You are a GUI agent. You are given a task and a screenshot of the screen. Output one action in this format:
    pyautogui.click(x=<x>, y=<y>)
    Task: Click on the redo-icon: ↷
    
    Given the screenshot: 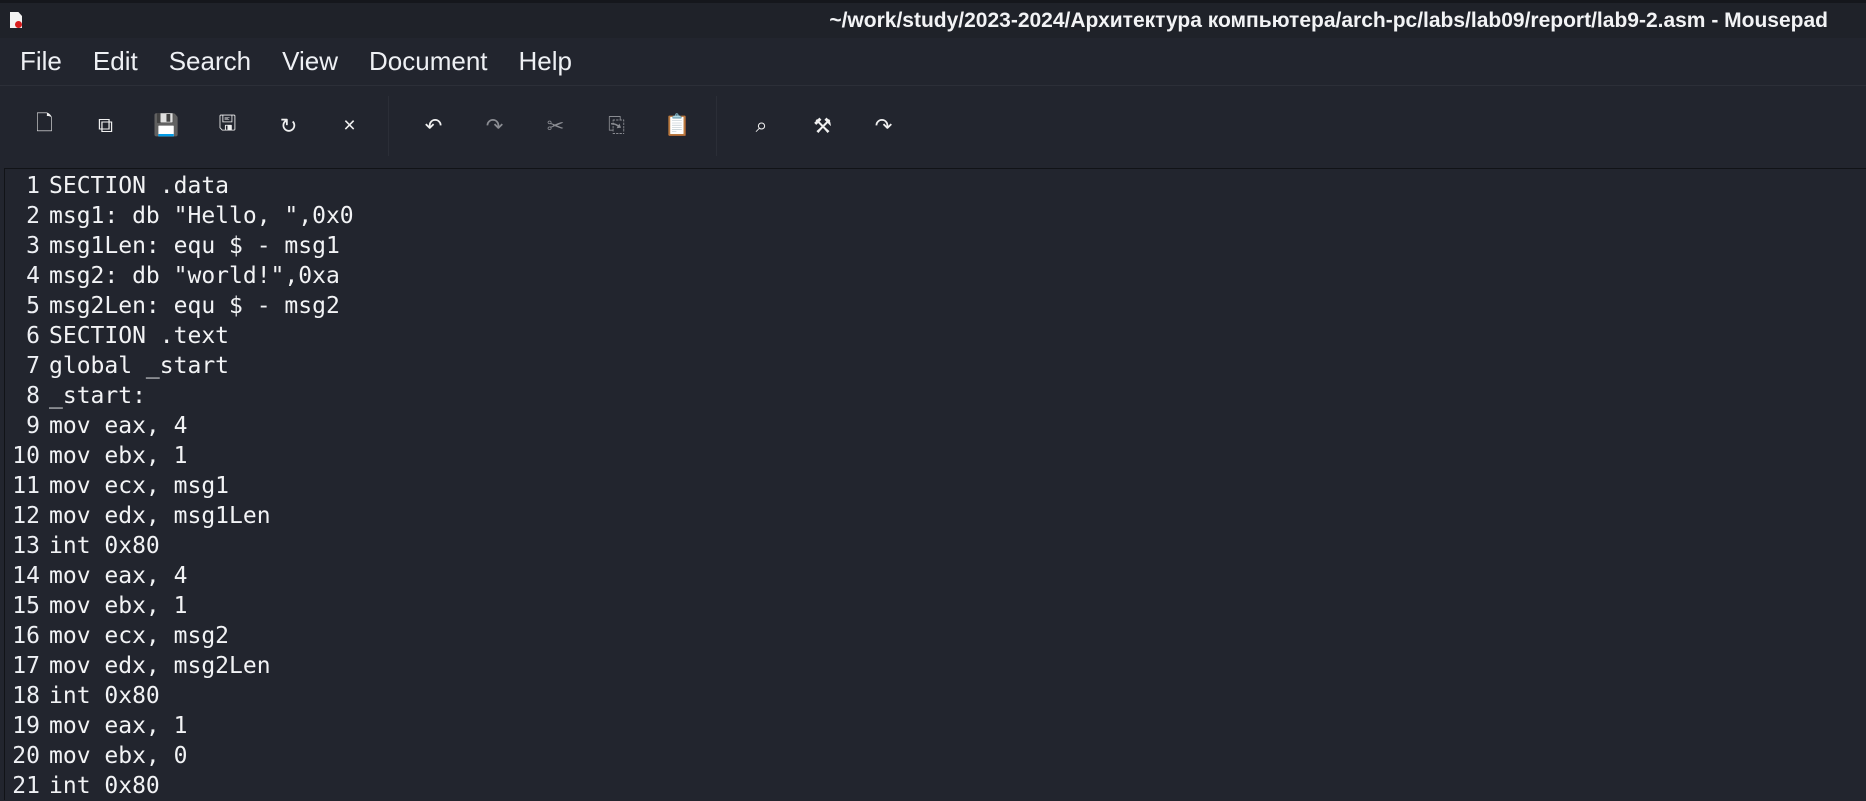 What is the action you would take?
    pyautogui.click(x=494, y=126)
    